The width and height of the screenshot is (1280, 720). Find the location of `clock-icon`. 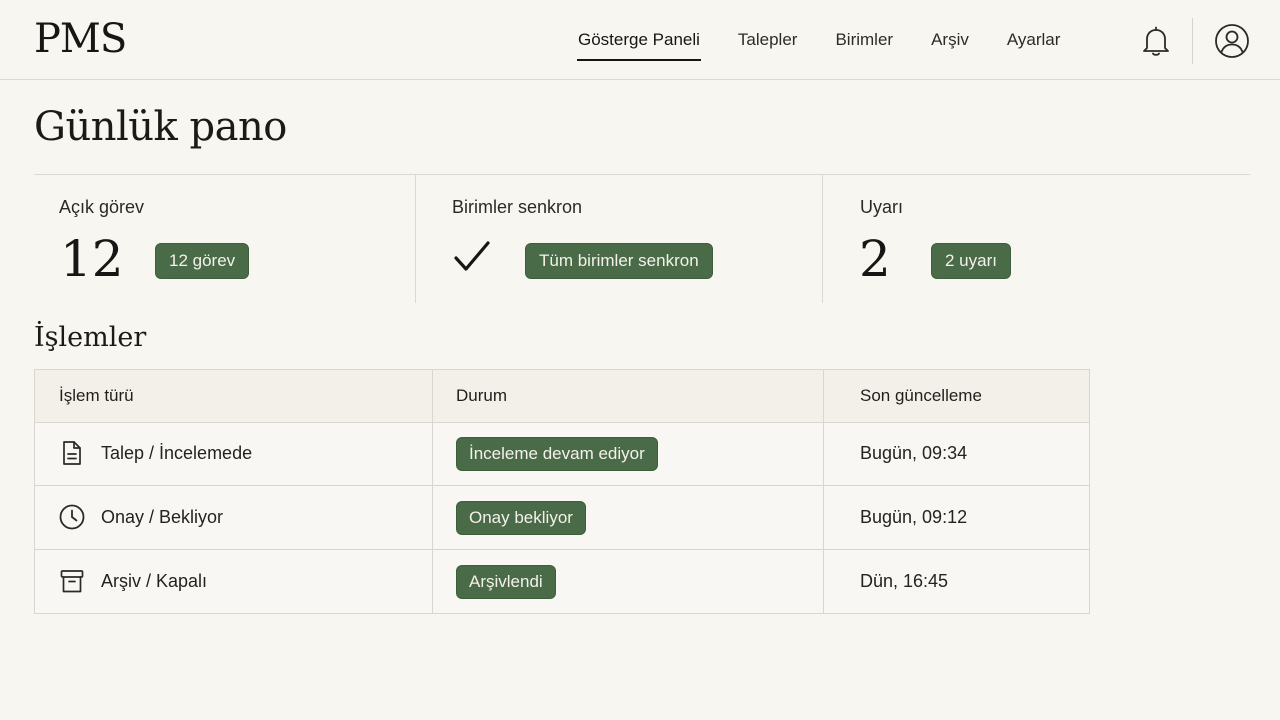

clock-icon is located at coordinates (72, 517).